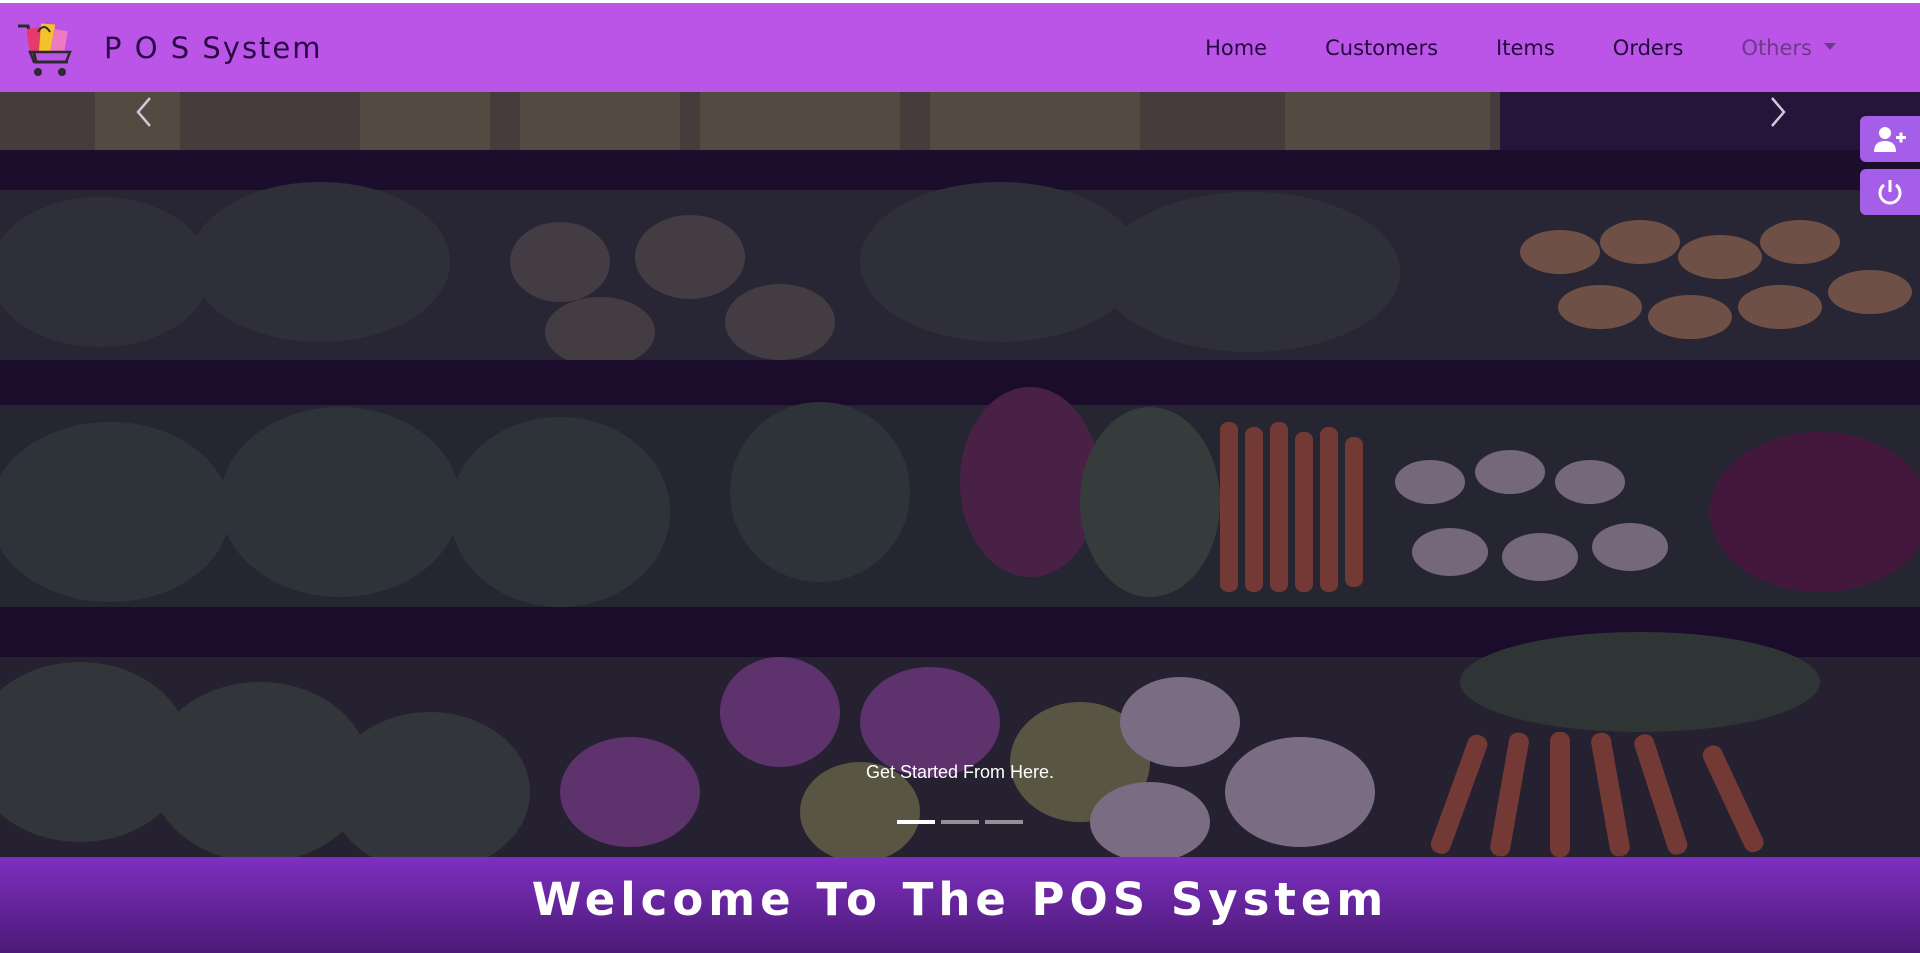 The width and height of the screenshot is (1920, 953). I want to click on add-user-button, so click(1890, 139).